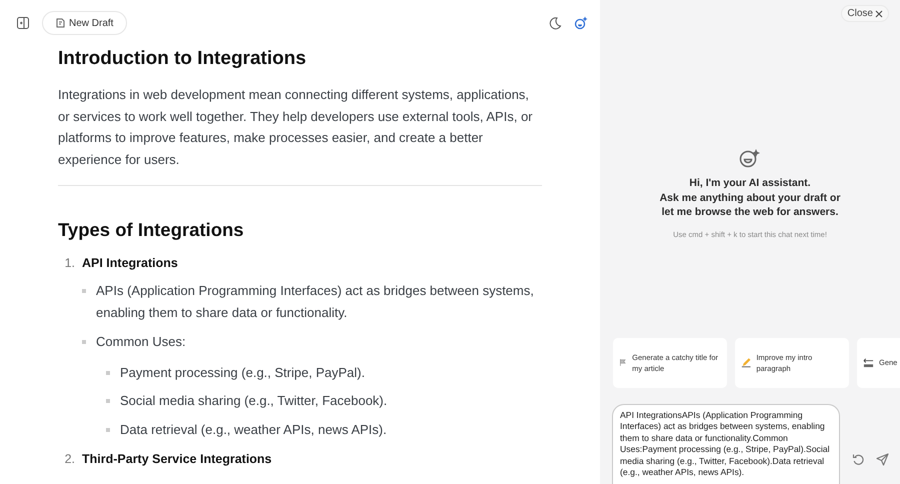 Image resolution: width=900 pixels, height=484 pixels. What do you see at coordinates (60, 23) in the screenshot?
I see `document-icon` at bounding box center [60, 23].